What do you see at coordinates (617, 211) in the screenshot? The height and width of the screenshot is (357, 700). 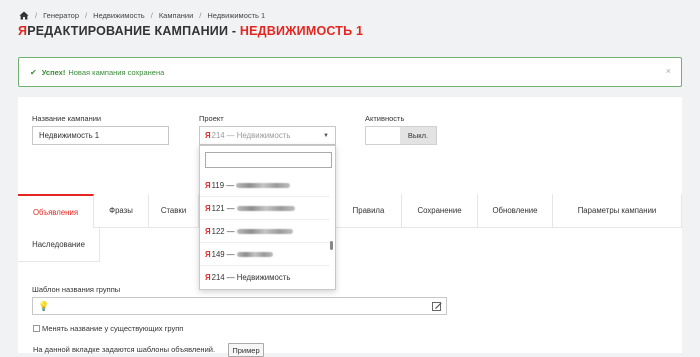 I see `tab-campaign-settings: Параметры кампании` at bounding box center [617, 211].